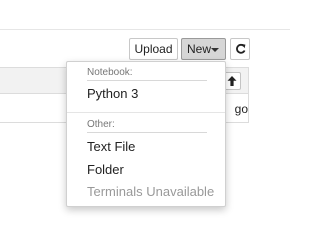 The height and width of the screenshot is (243, 320). Describe the element at coordinates (146, 112) in the screenshot. I see `menu-divider` at that location.